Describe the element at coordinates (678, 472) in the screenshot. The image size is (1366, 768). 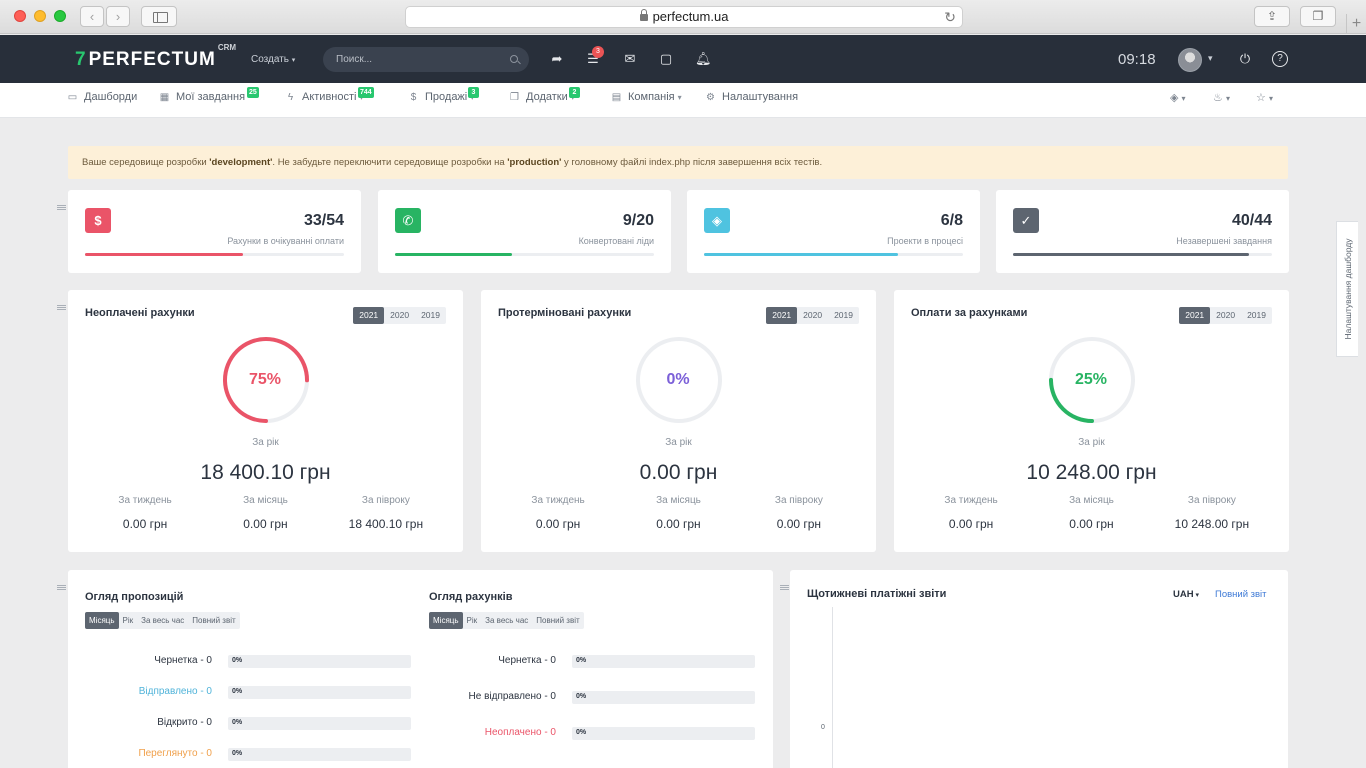
I see `total-amount: 0.00 грн` at that location.